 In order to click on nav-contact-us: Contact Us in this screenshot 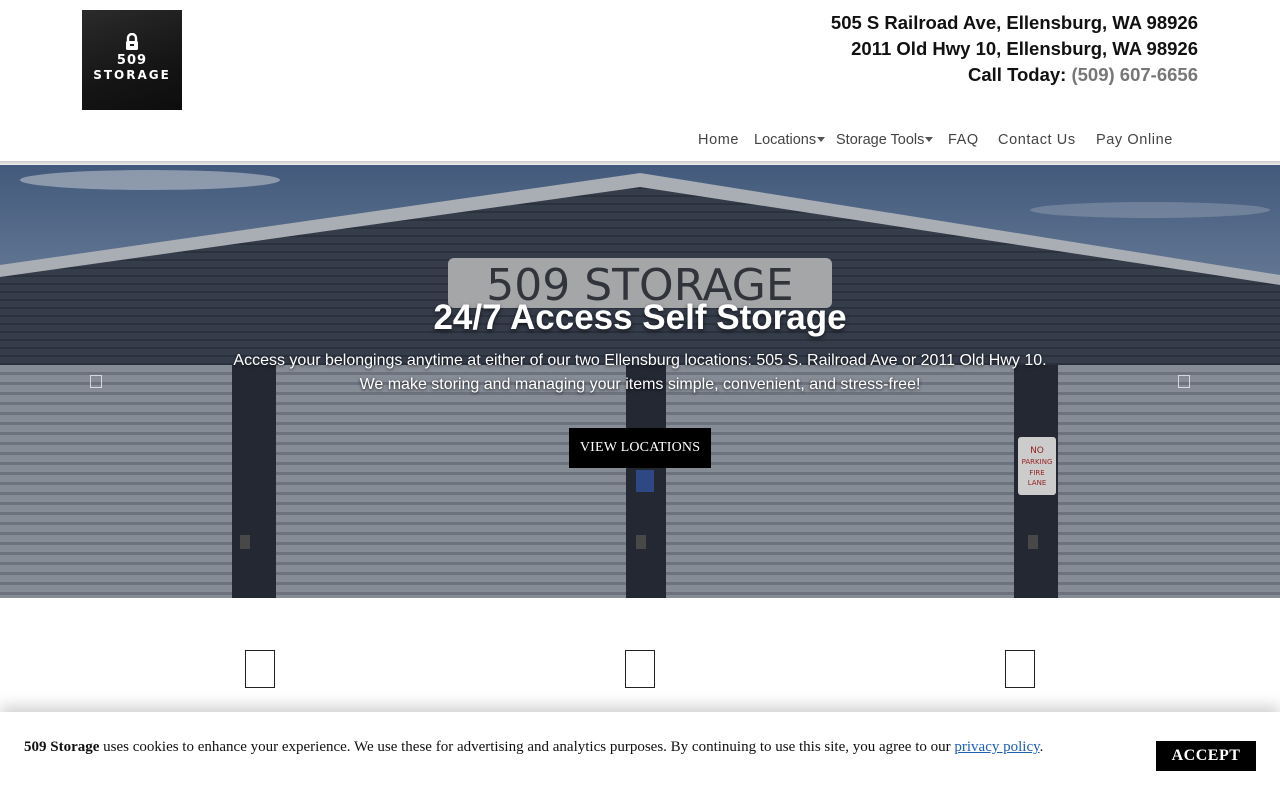, I will do `click(1037, 140)`.